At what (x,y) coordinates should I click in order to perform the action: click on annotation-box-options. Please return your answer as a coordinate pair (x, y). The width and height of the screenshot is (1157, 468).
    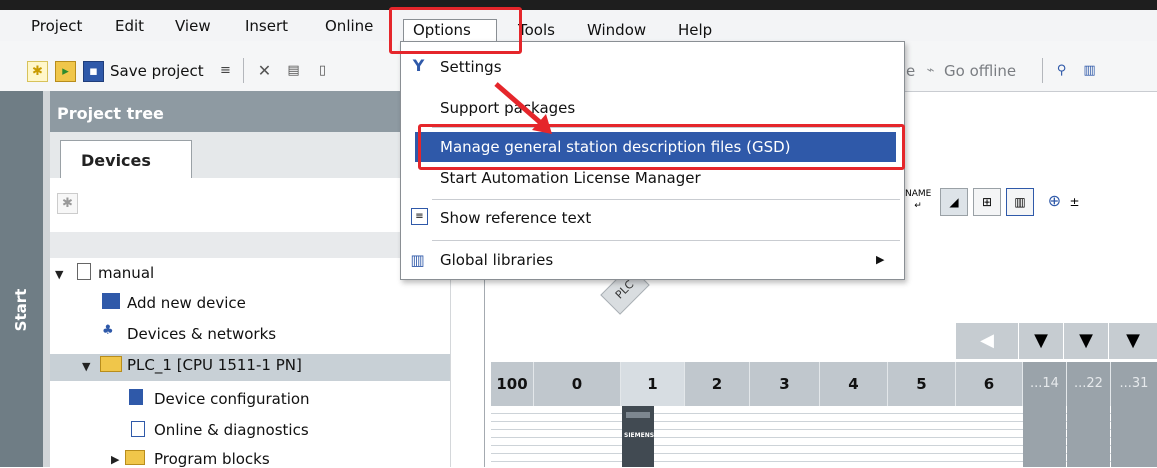
    Looking at the image, I should click on (455, 30).